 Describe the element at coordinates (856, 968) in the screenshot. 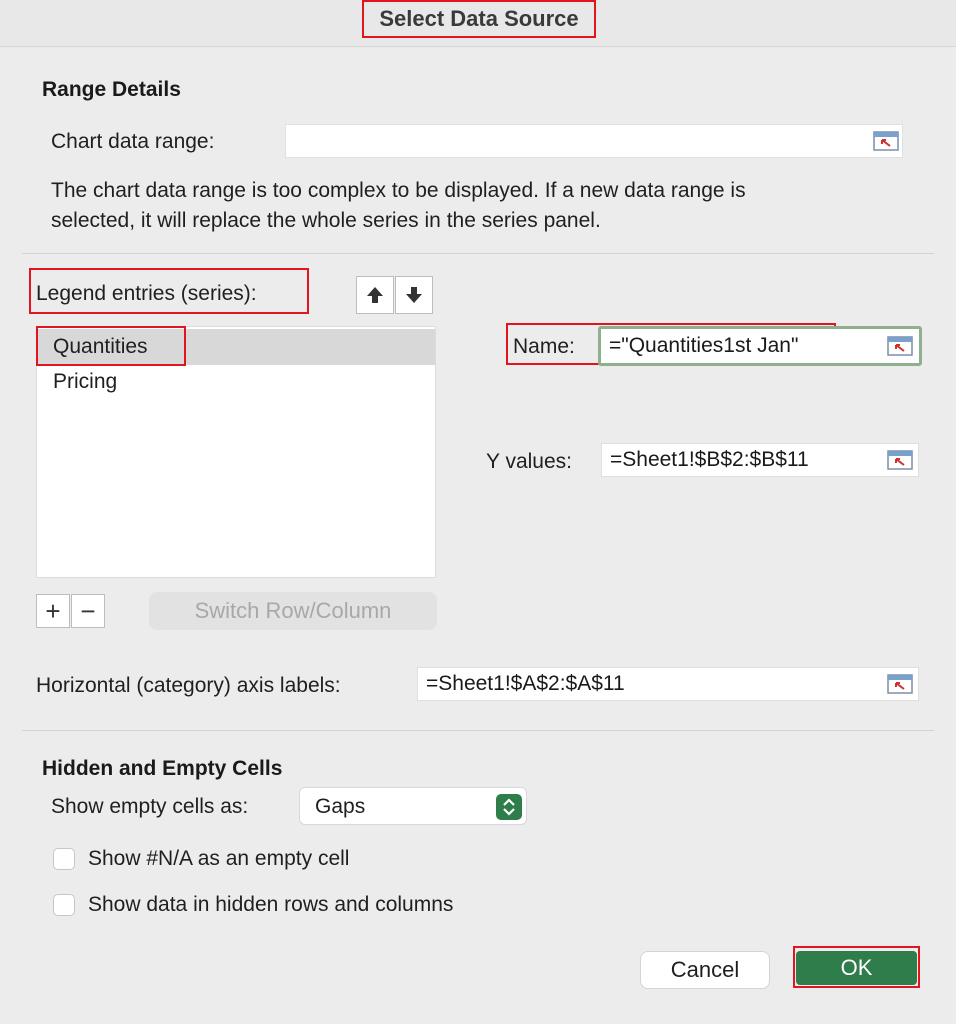

I see `ok-button: OK` at that location.